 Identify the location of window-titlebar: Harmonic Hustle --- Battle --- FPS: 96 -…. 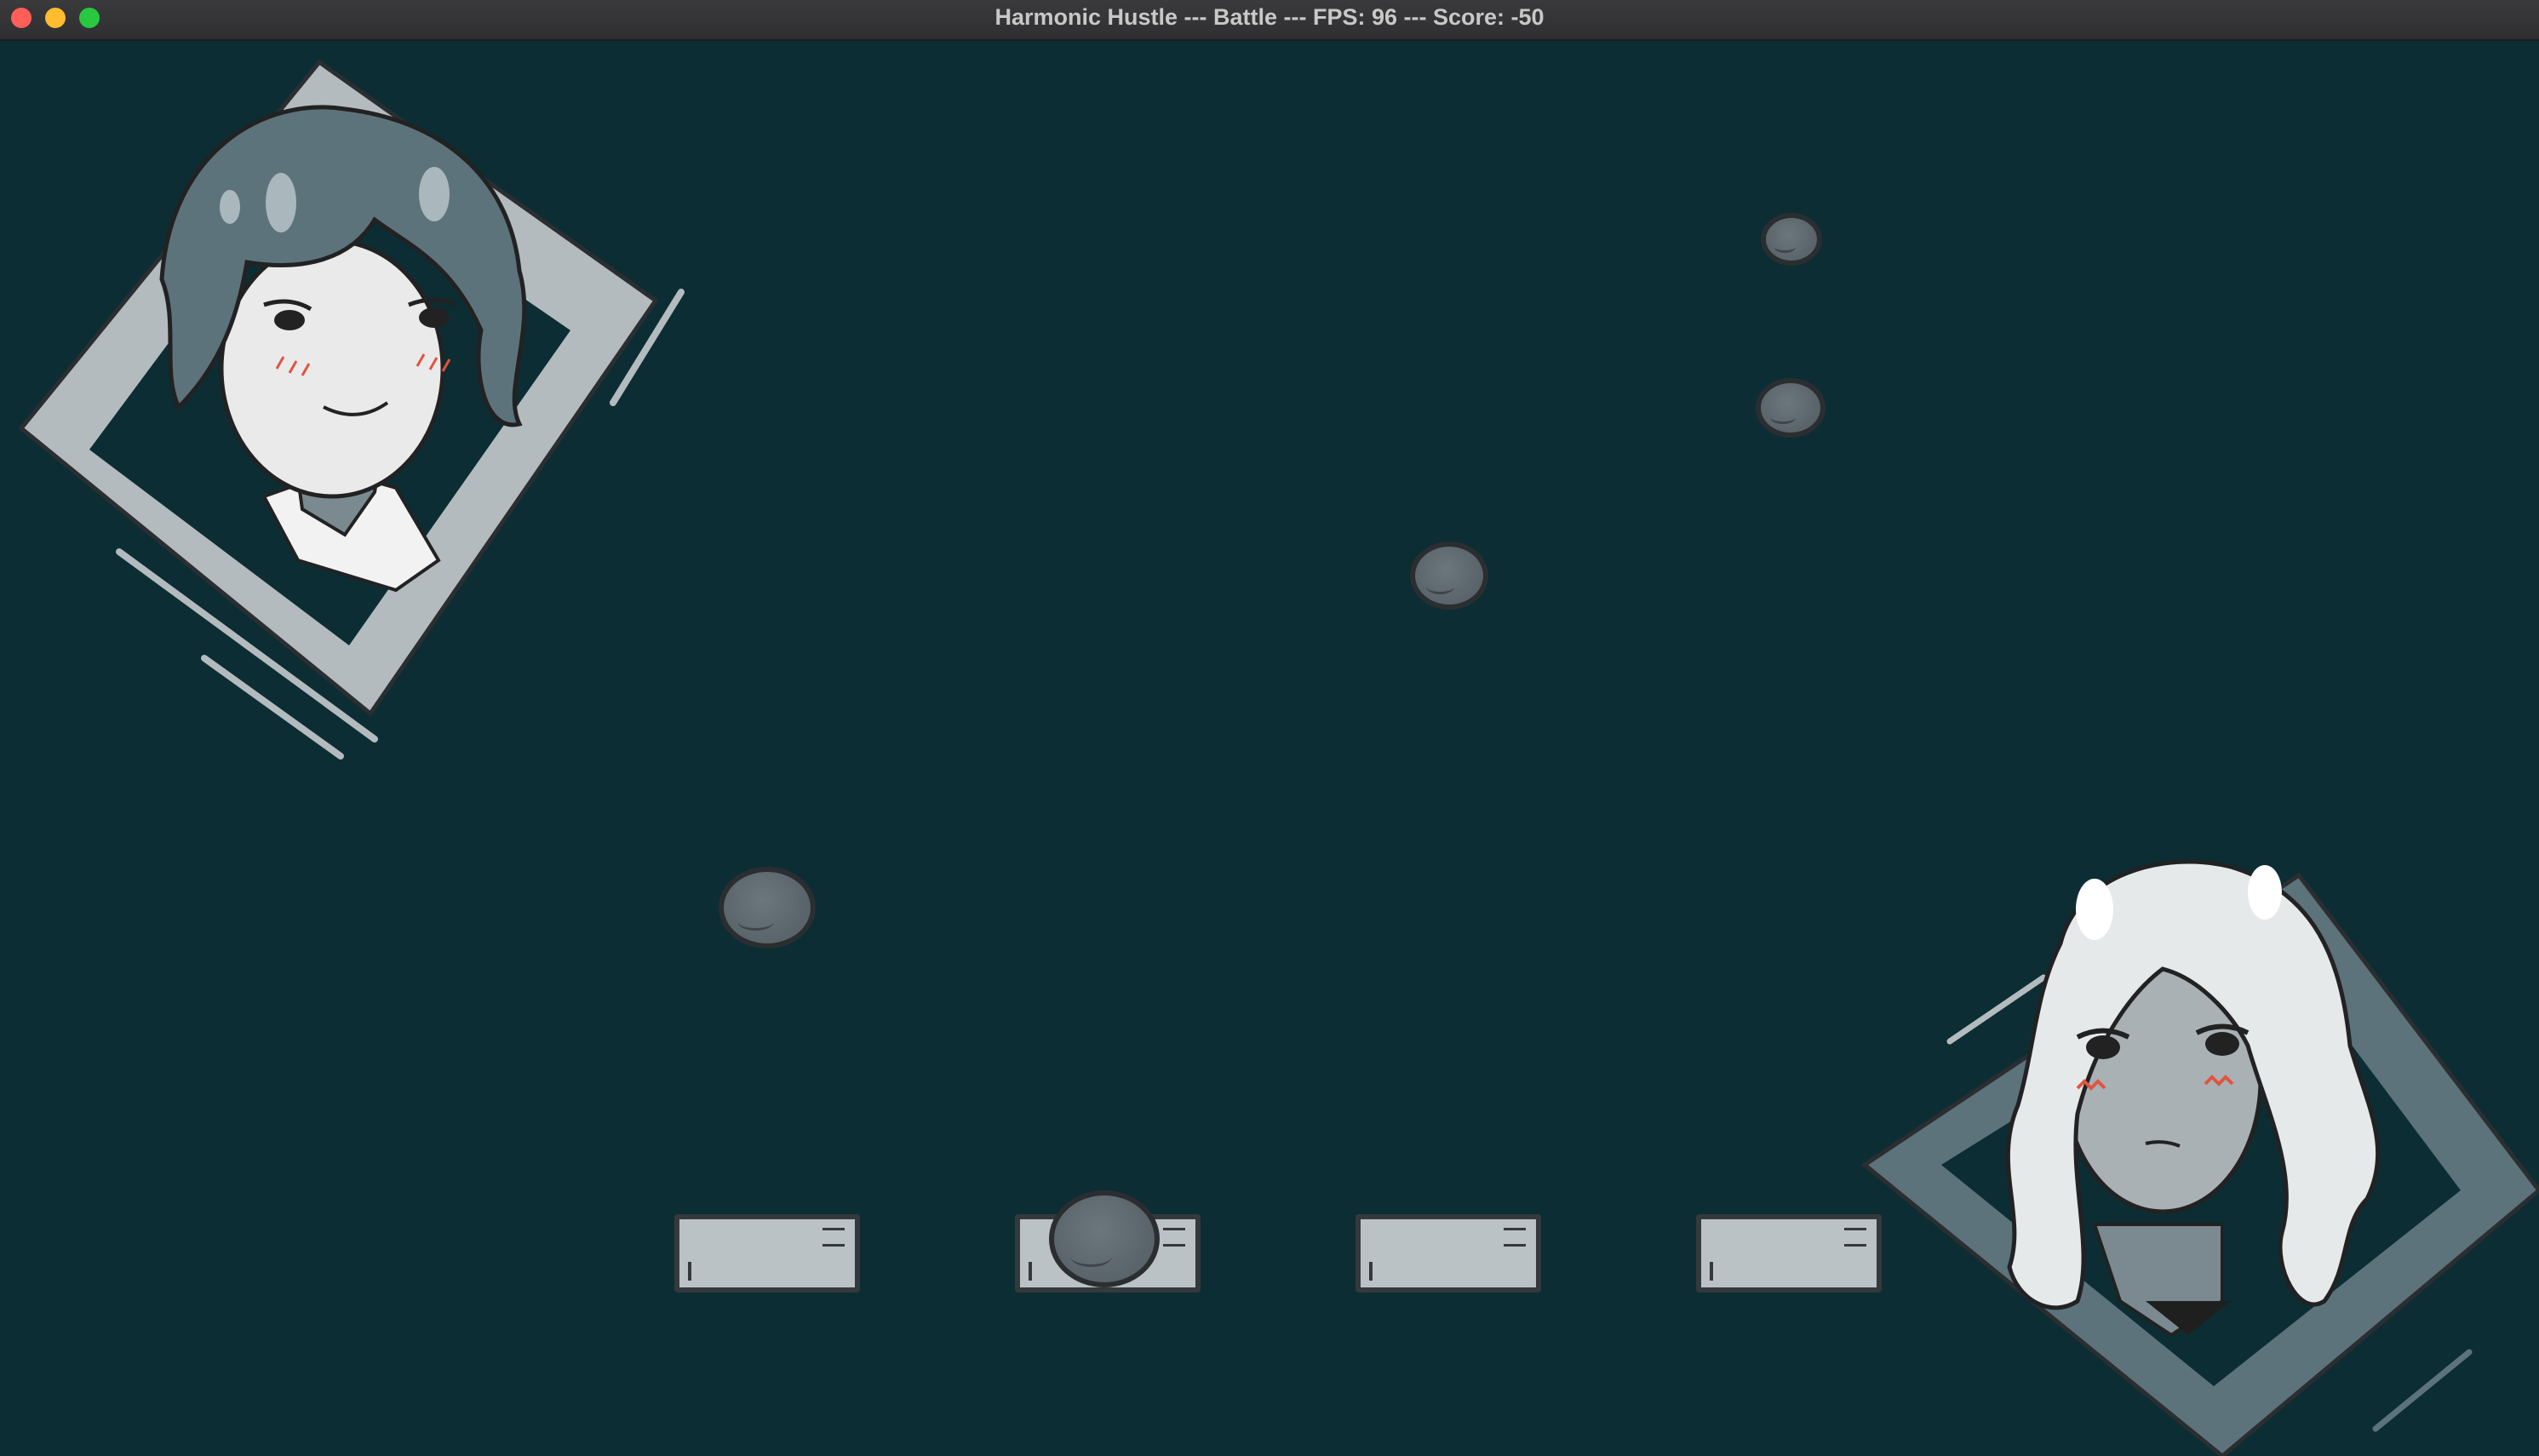
(1269, 21).